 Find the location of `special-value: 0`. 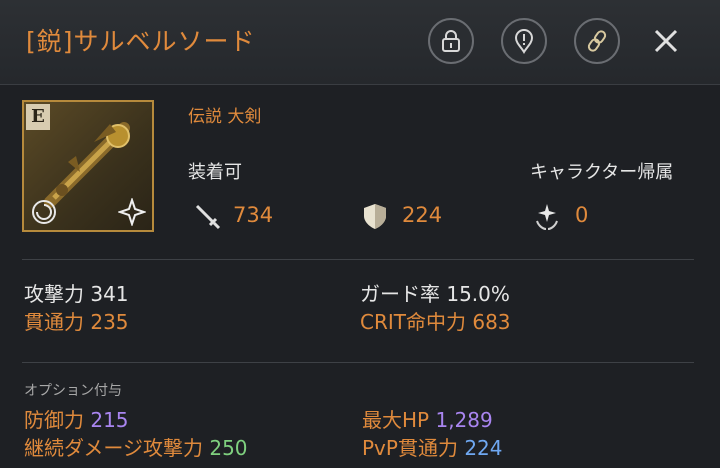

special-value: 0 is located at coordinates (582, 215).